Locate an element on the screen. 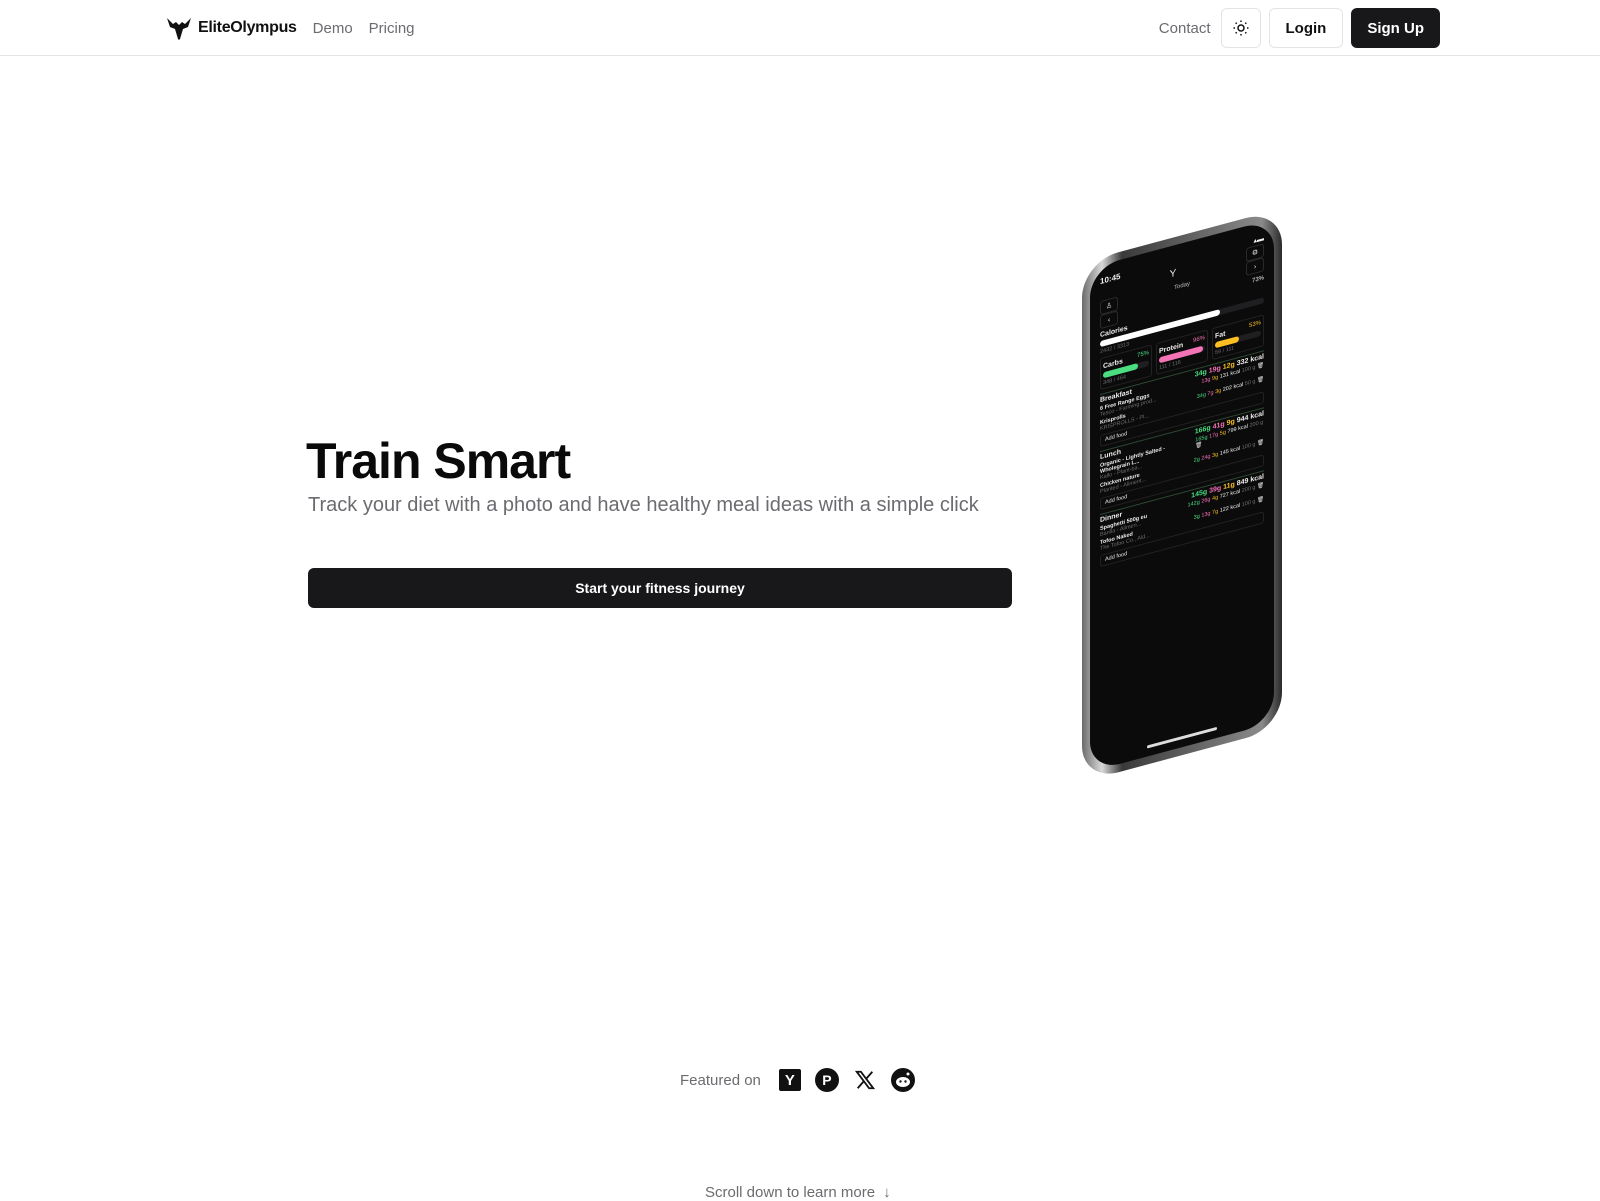 The height and width of the screenshot is (1201, 1600). x-icon is located at coordinates (865, 1080).